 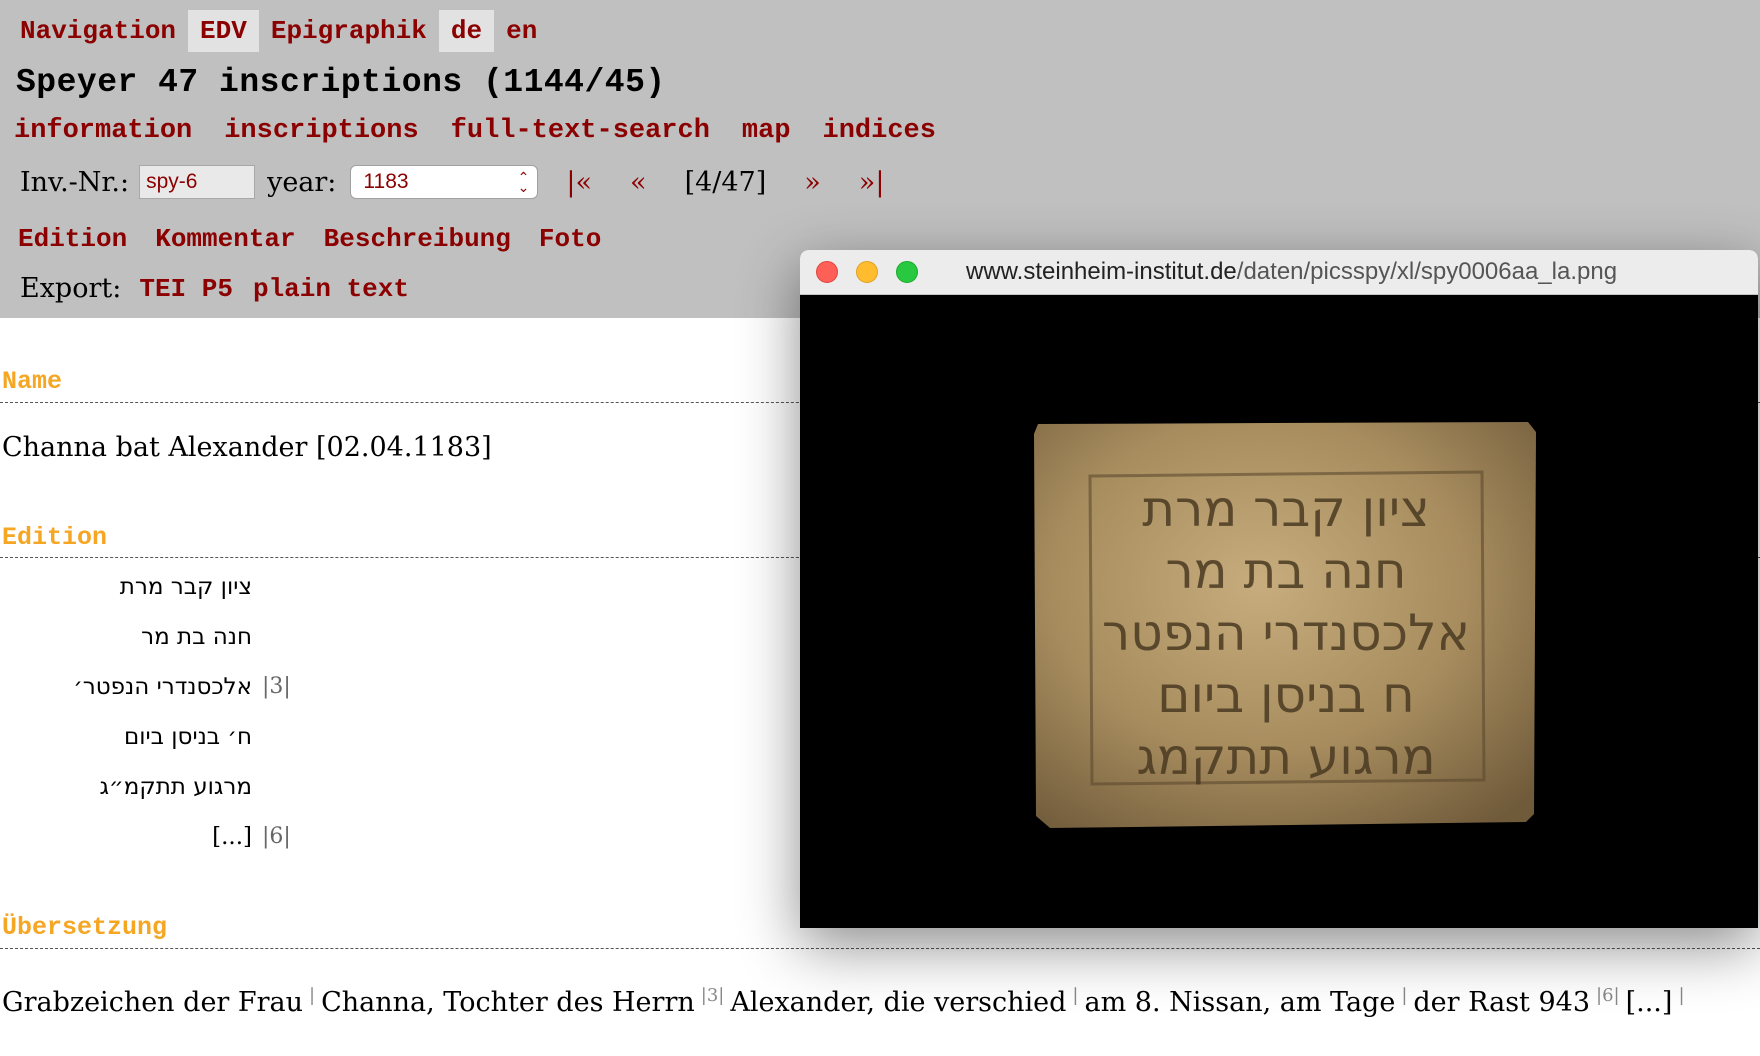 I want to click on export-tei-link: TEI P5, so click(x=186, y=289).